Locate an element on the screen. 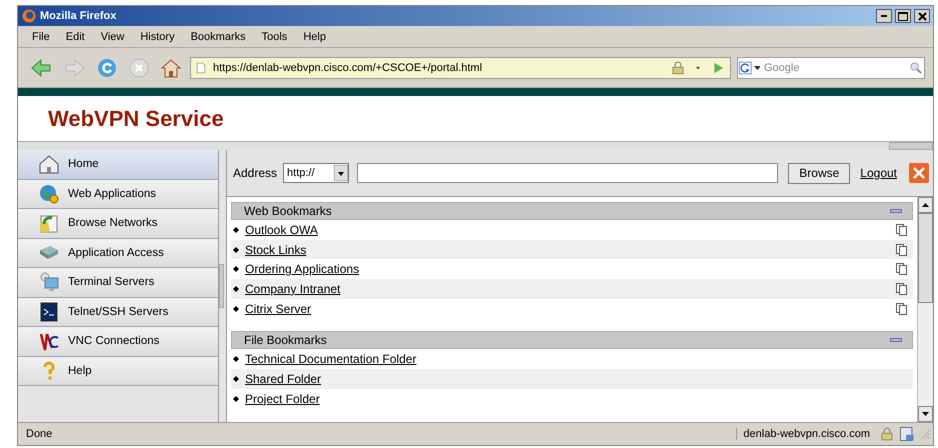 This screenshot has width=938, height=448. menu-item: View is located at coordinates (112, 36).